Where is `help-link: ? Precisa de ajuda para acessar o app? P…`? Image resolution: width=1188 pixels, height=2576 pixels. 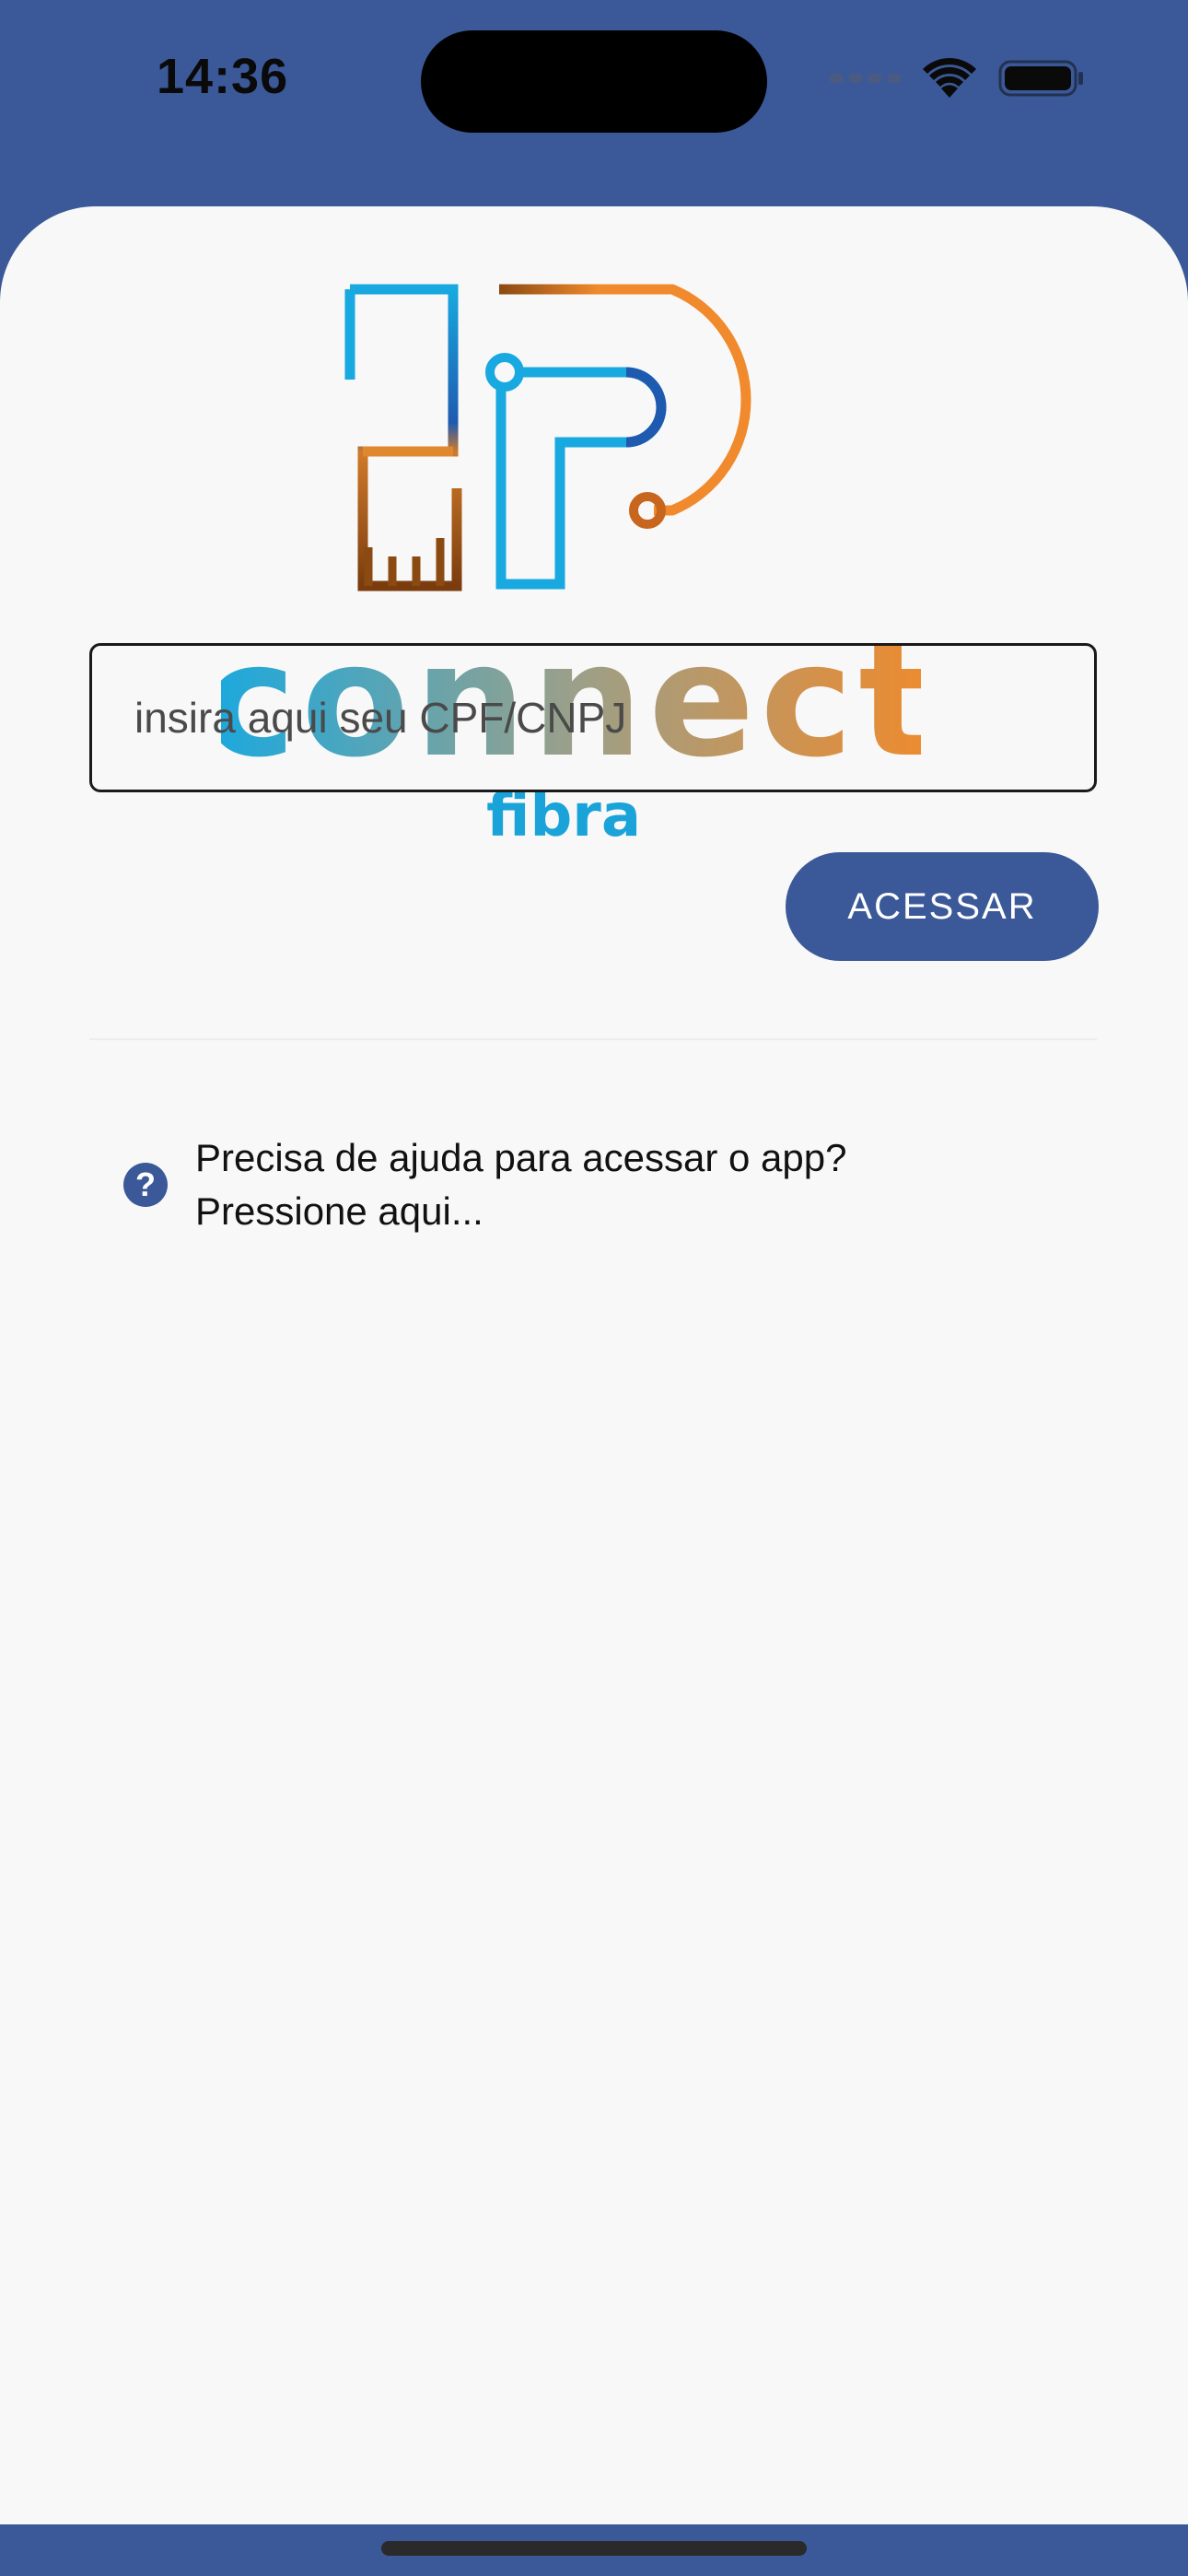
help-link: ? Precisa de ajuda para acessar o app? P… is located at coordinates (583, 1184).